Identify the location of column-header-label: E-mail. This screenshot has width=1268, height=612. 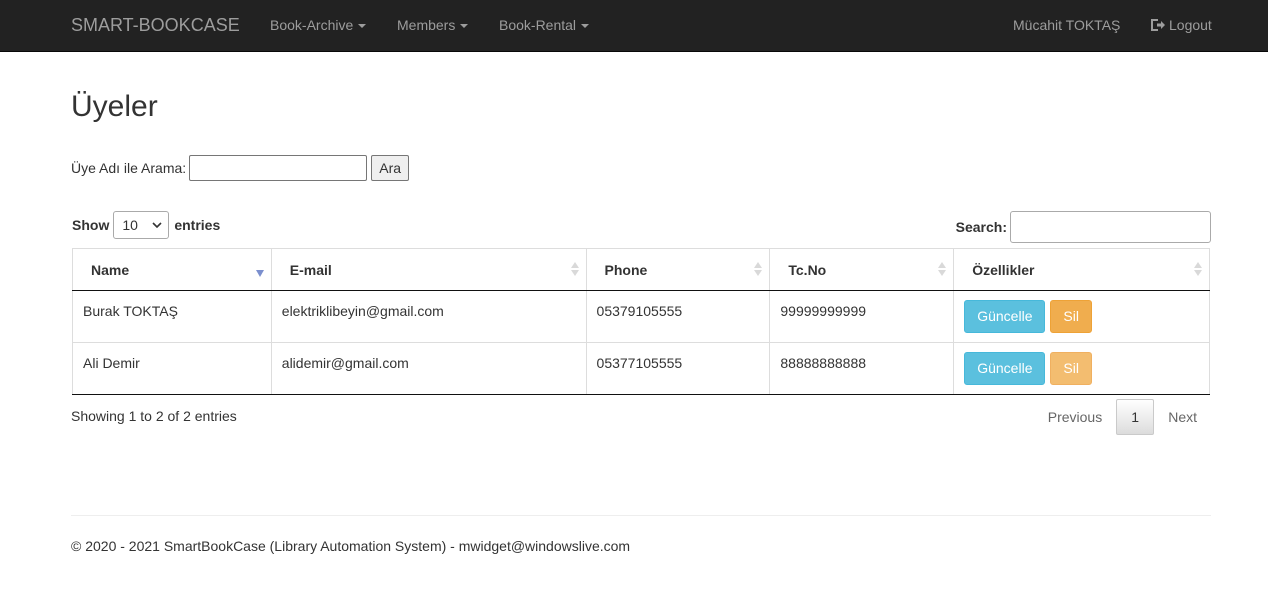
(310, 269).